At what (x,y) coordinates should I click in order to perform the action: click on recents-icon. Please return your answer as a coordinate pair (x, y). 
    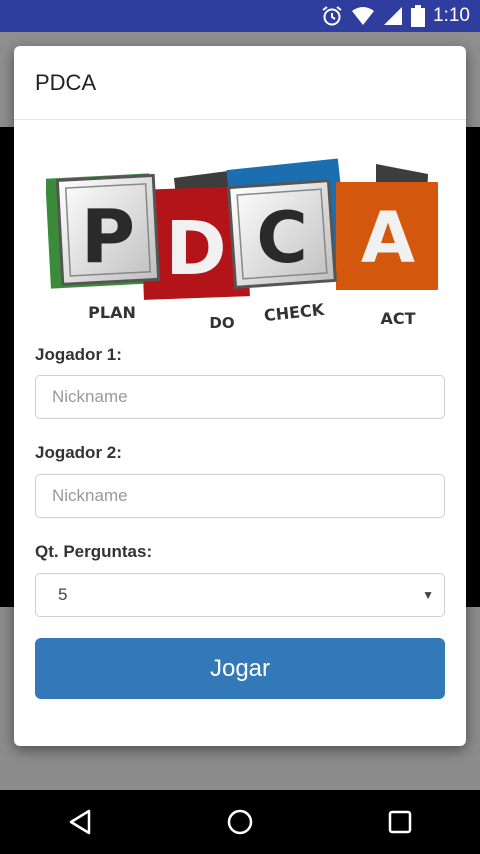
    Looking at the image, I should click on (400, 822).